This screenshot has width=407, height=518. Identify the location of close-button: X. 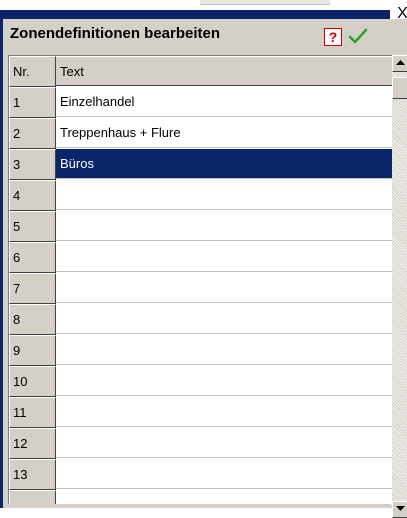
(401, 13).